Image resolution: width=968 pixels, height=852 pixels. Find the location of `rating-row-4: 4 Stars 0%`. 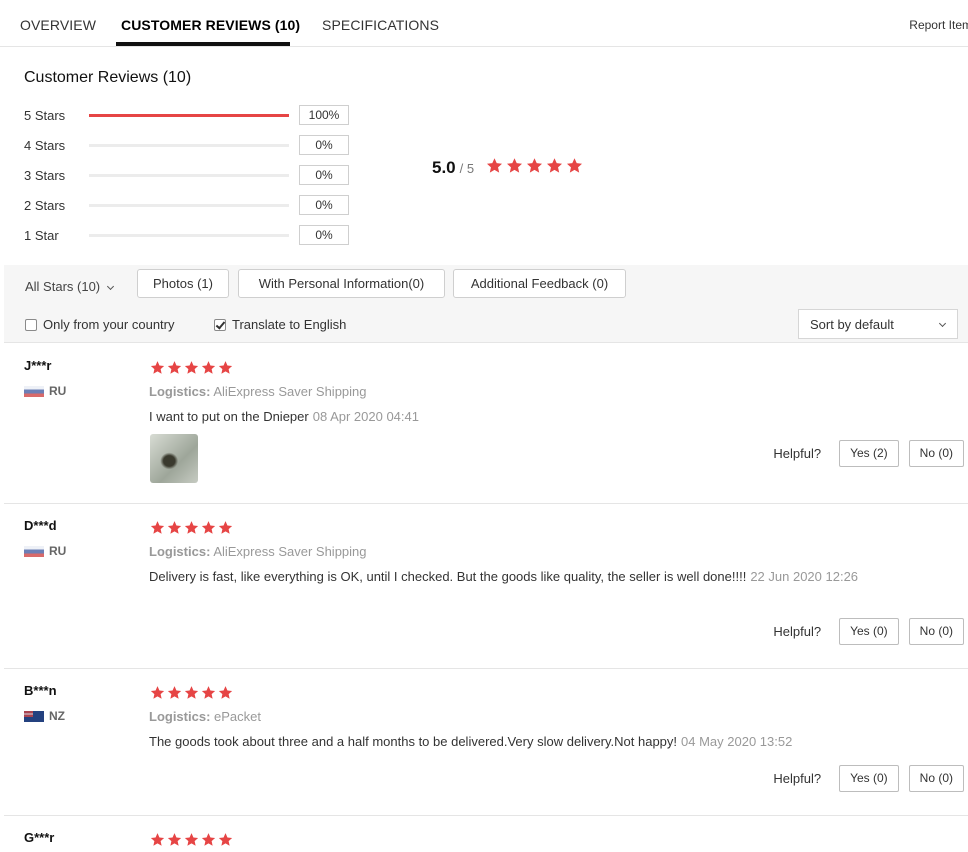

rating-row-4: 4 Stars 0% is located at coordinates (189, 145).